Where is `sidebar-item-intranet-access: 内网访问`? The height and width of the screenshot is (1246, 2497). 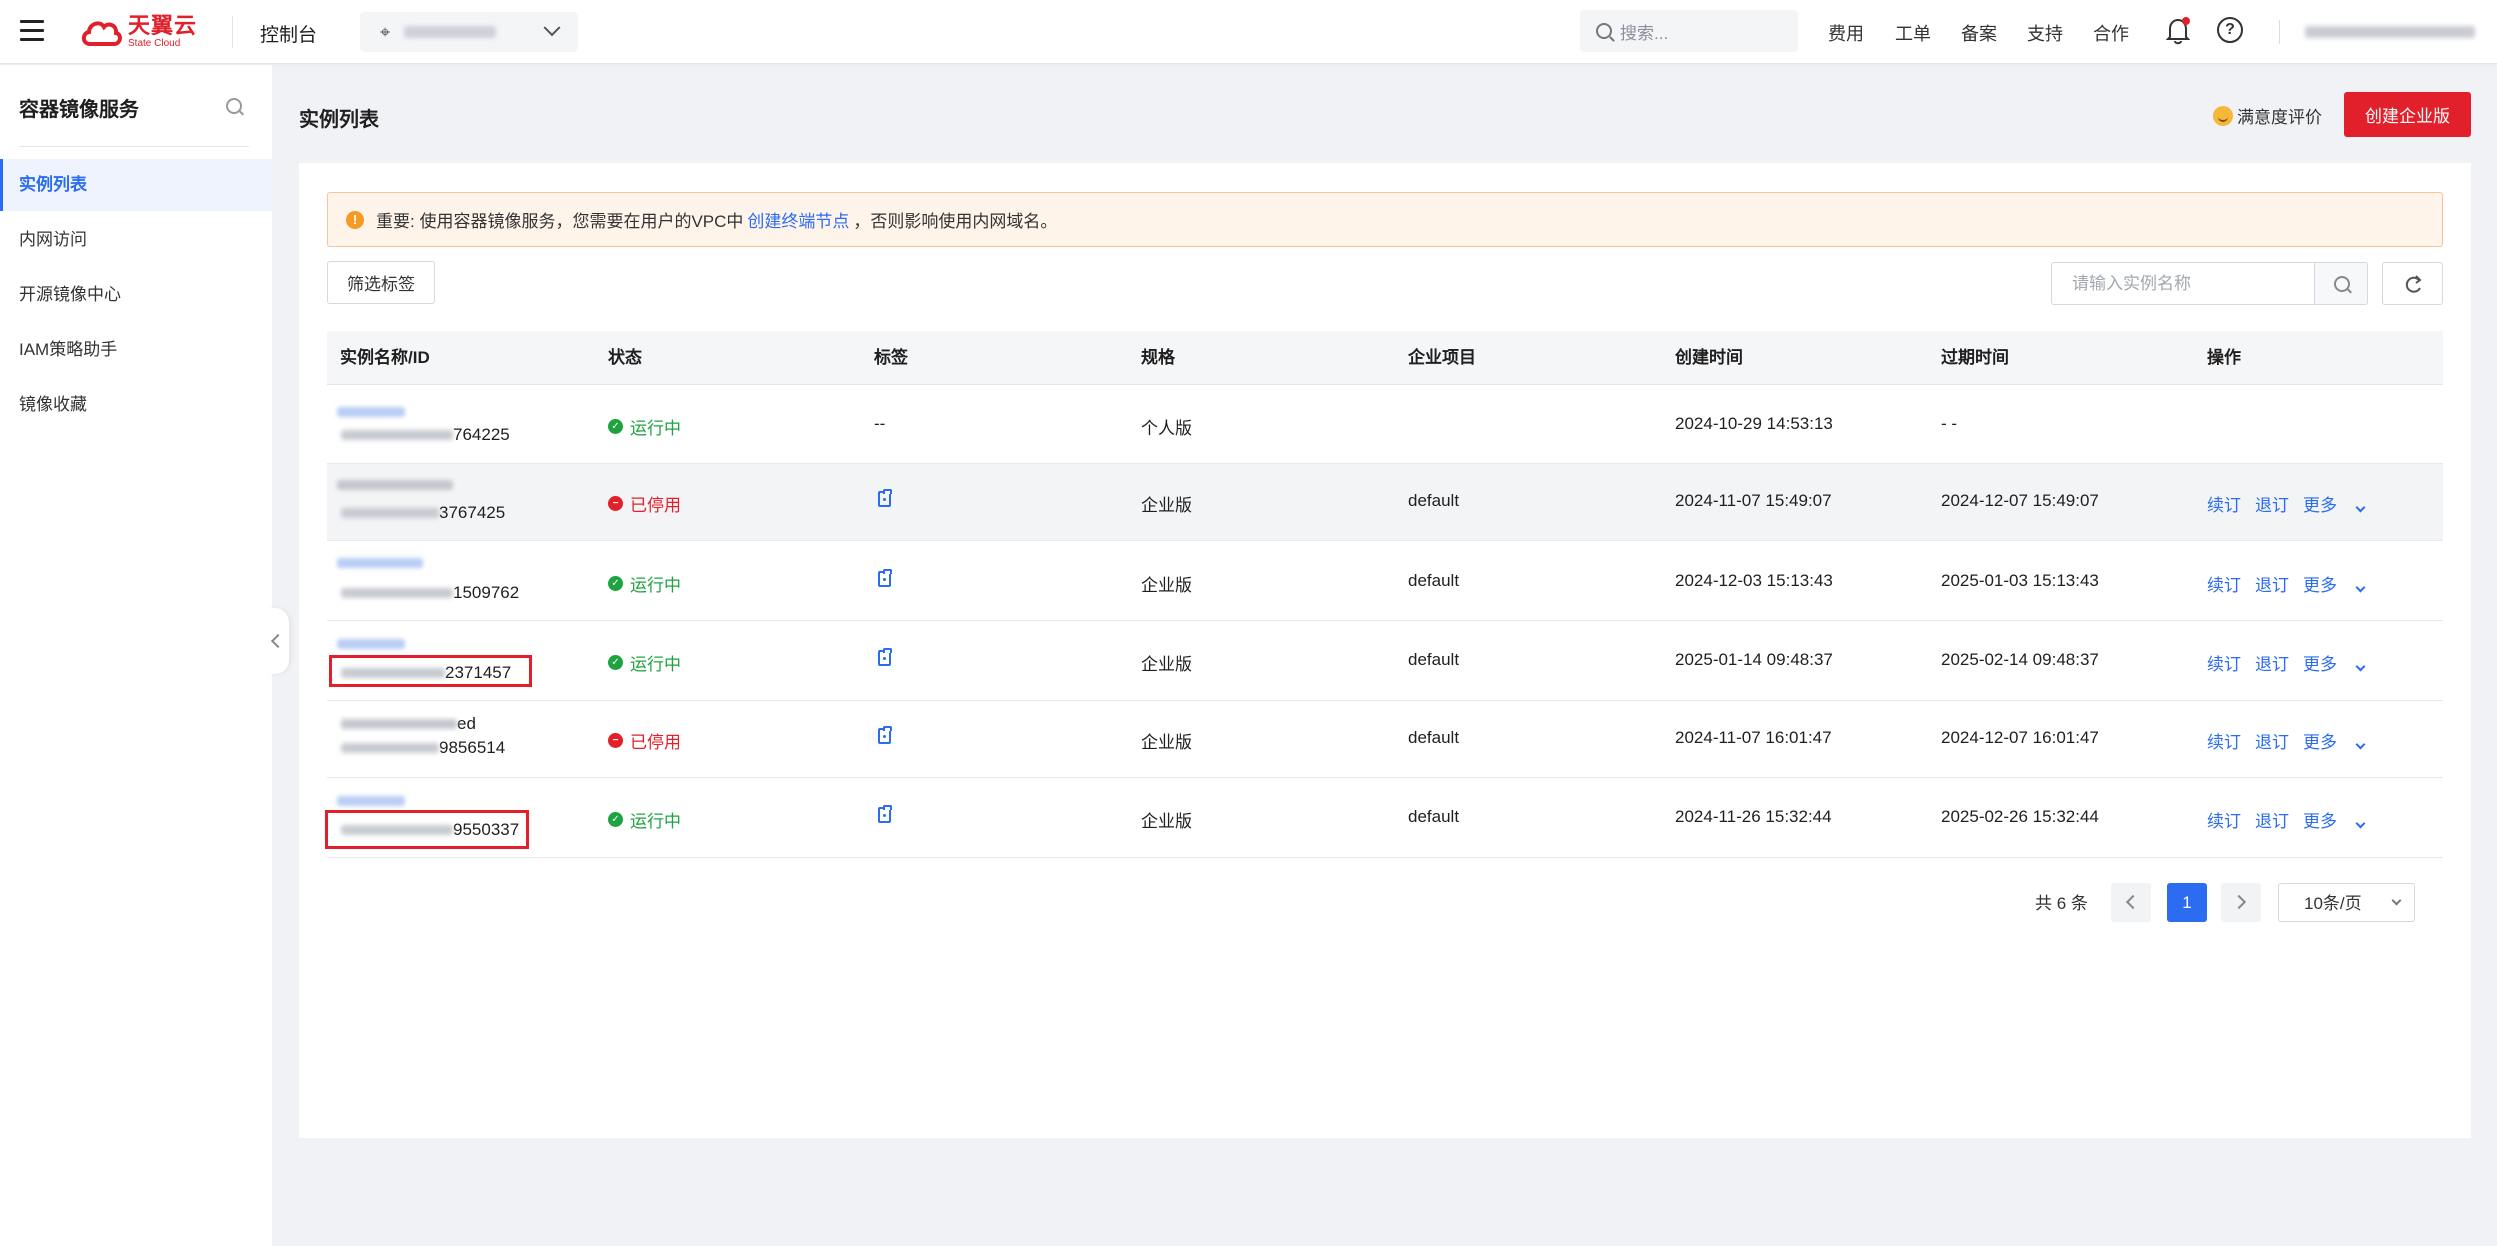
sidebar-item-intranet-access: 内网访问 is located at coordinates (136, 240).